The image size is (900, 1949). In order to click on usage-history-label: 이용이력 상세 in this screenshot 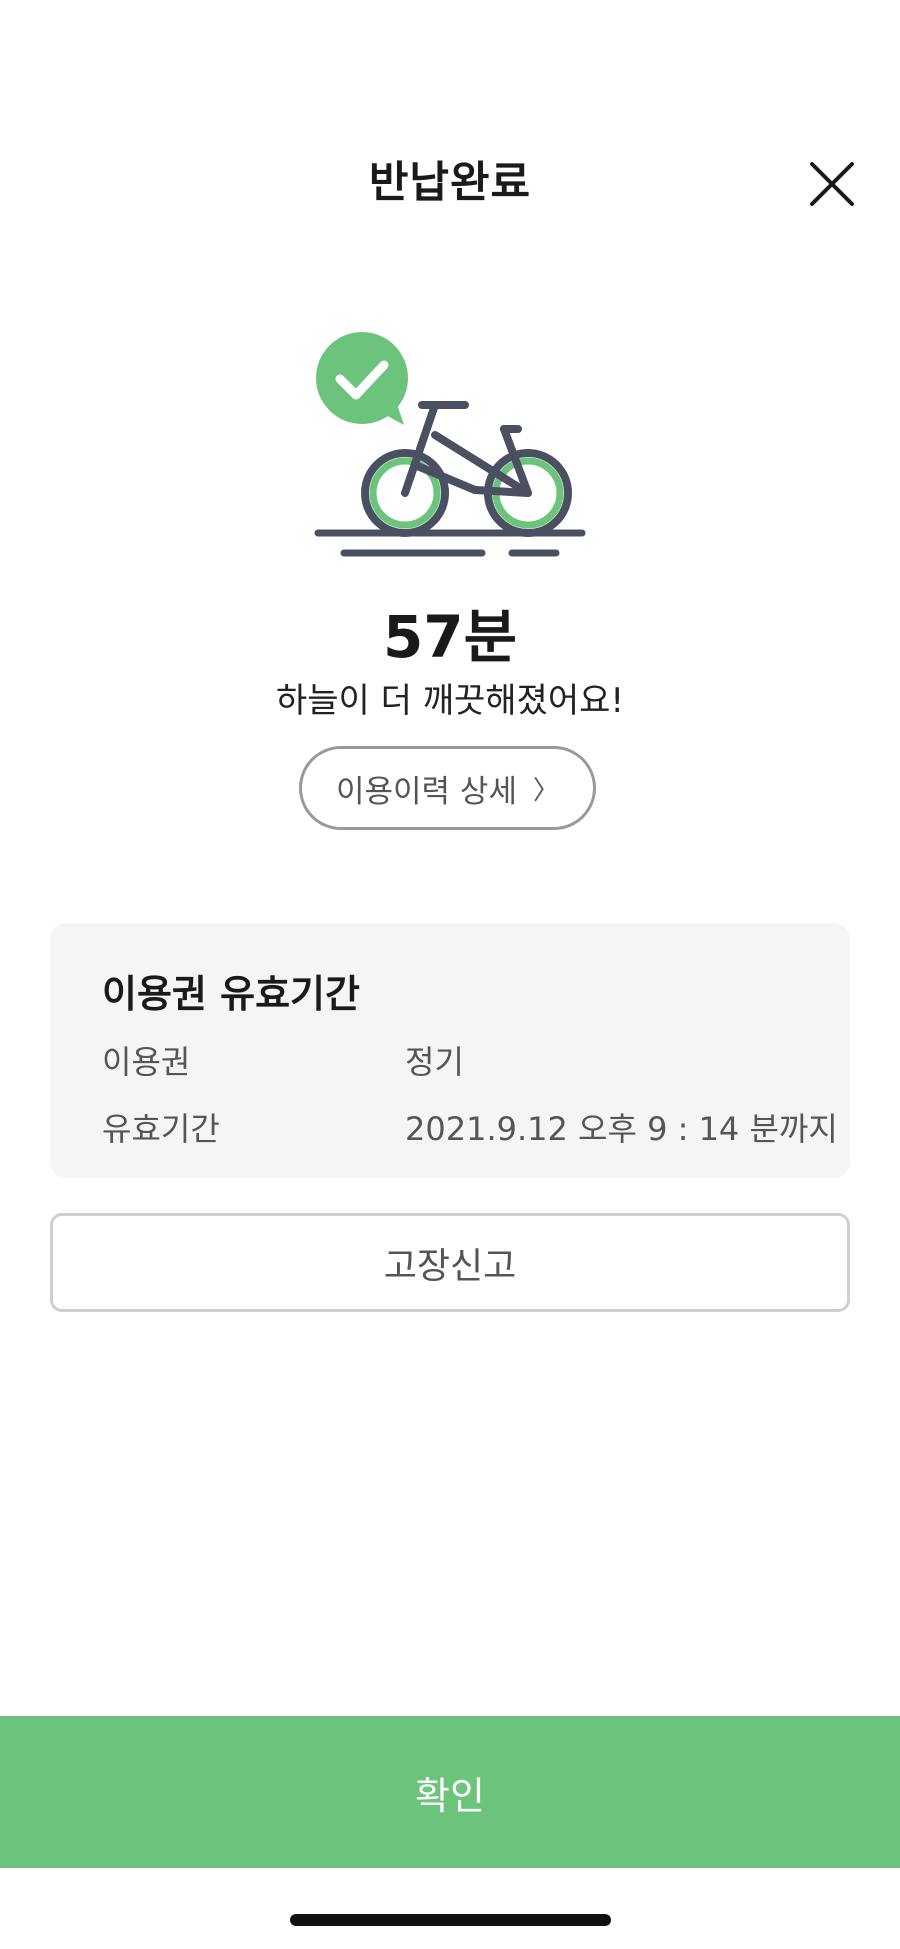, I will do `click(426, 791)`.